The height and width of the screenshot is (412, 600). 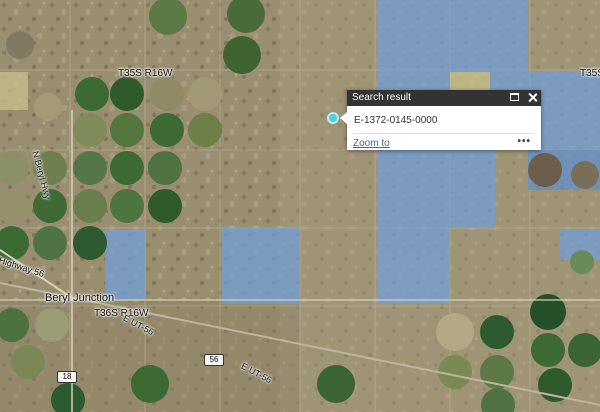 I want to click on popup-footer: Zoom to •••, so click(x=444, y=141).